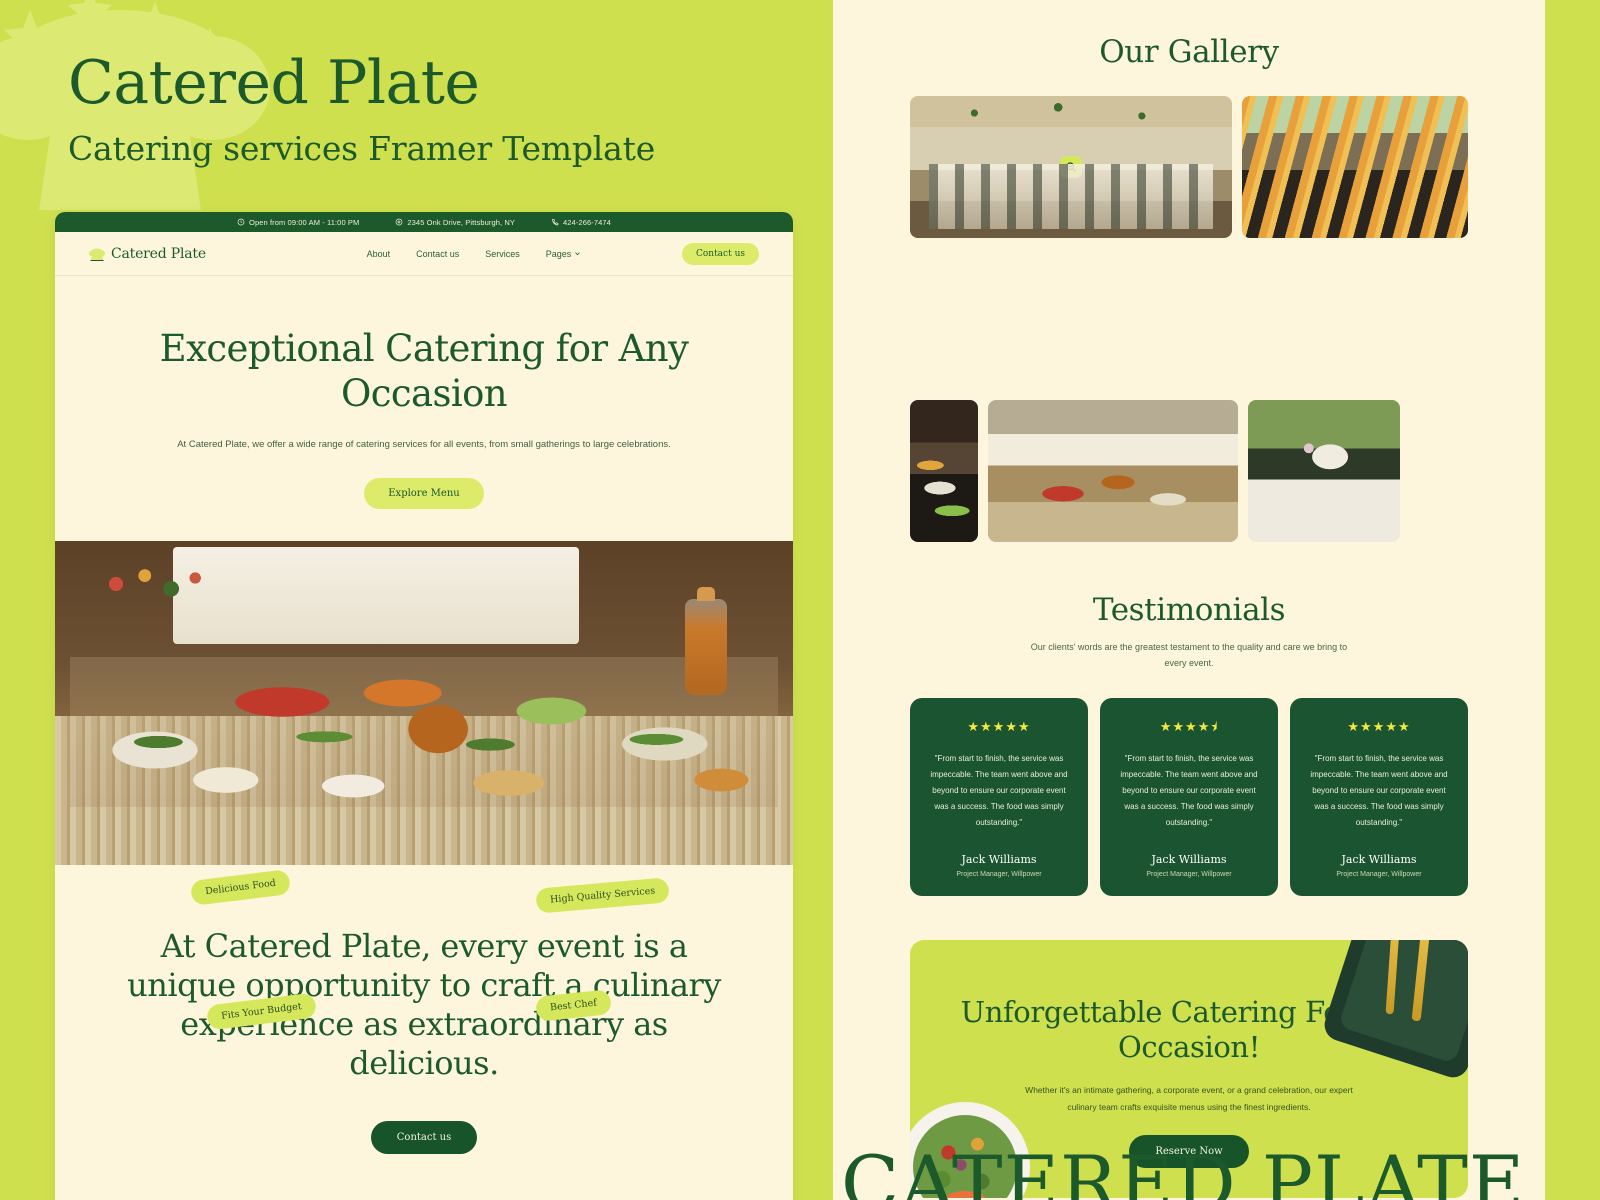 This screenshot has height=1200, width=1600. I want to click on nav-link-contact-us-label: Contact us, so click(438, 253).